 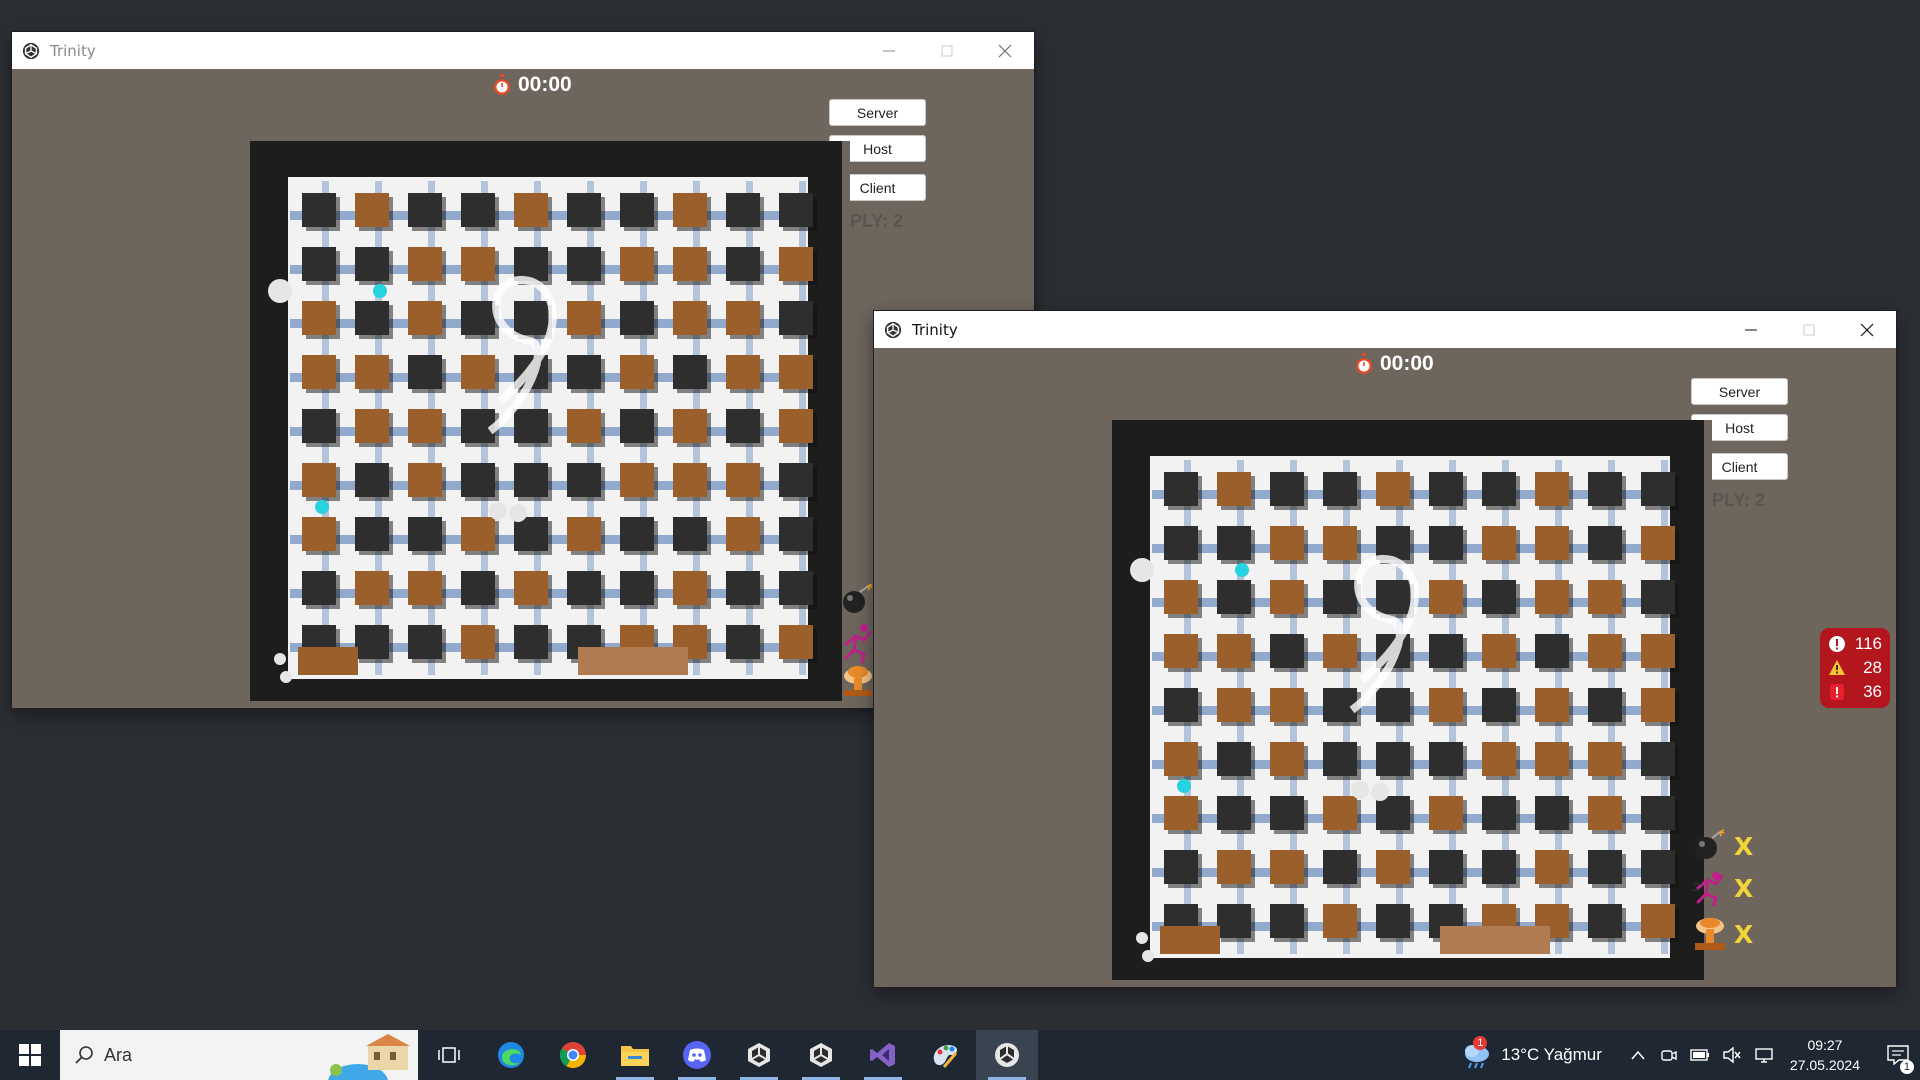 I want to click on messages-row: 36, so click(x=1855, y=692).